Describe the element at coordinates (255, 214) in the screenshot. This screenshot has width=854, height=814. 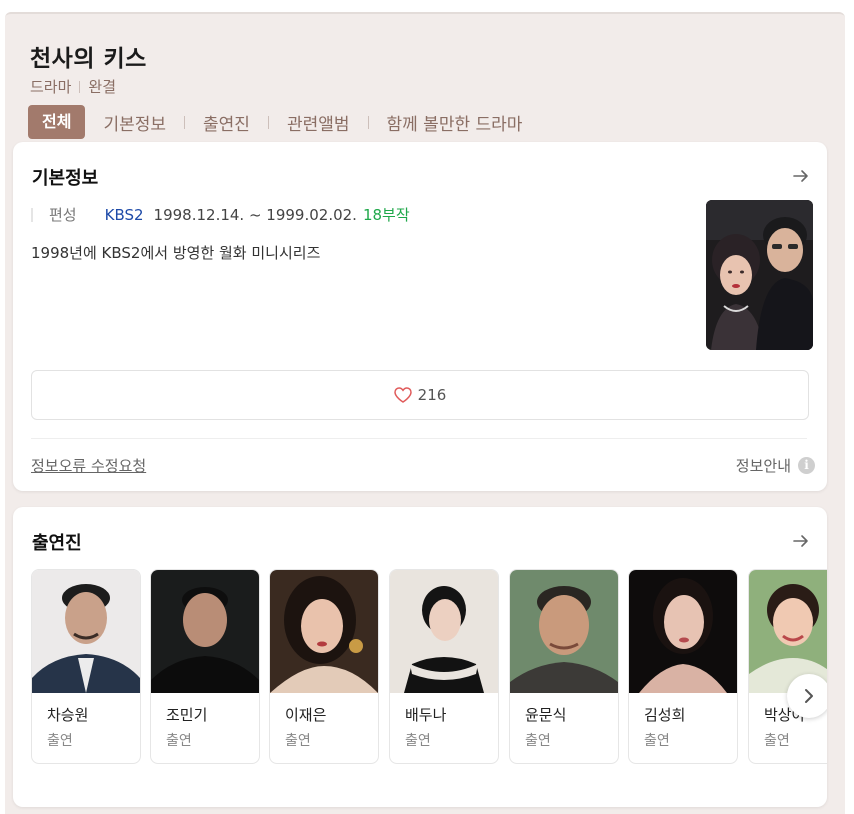
I see `air-dates: 1998.12.14. ~ 1999.02.02.` at that location.